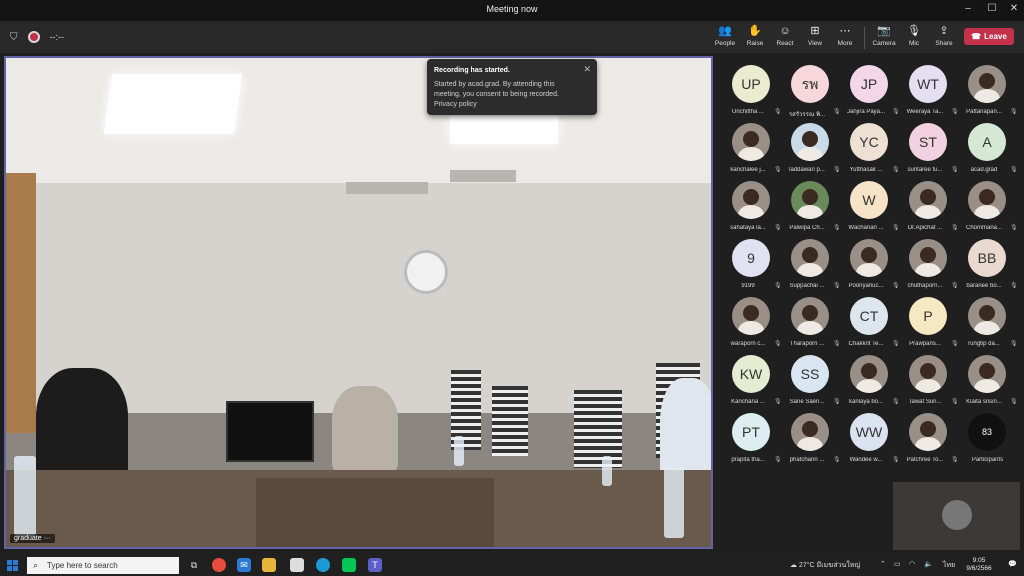 This screenshot has width=1024, height=576. Describe the element at coordinates (988, 208) in the screenshot. I see `participant-tile: Chommana... 🎙` at that location.